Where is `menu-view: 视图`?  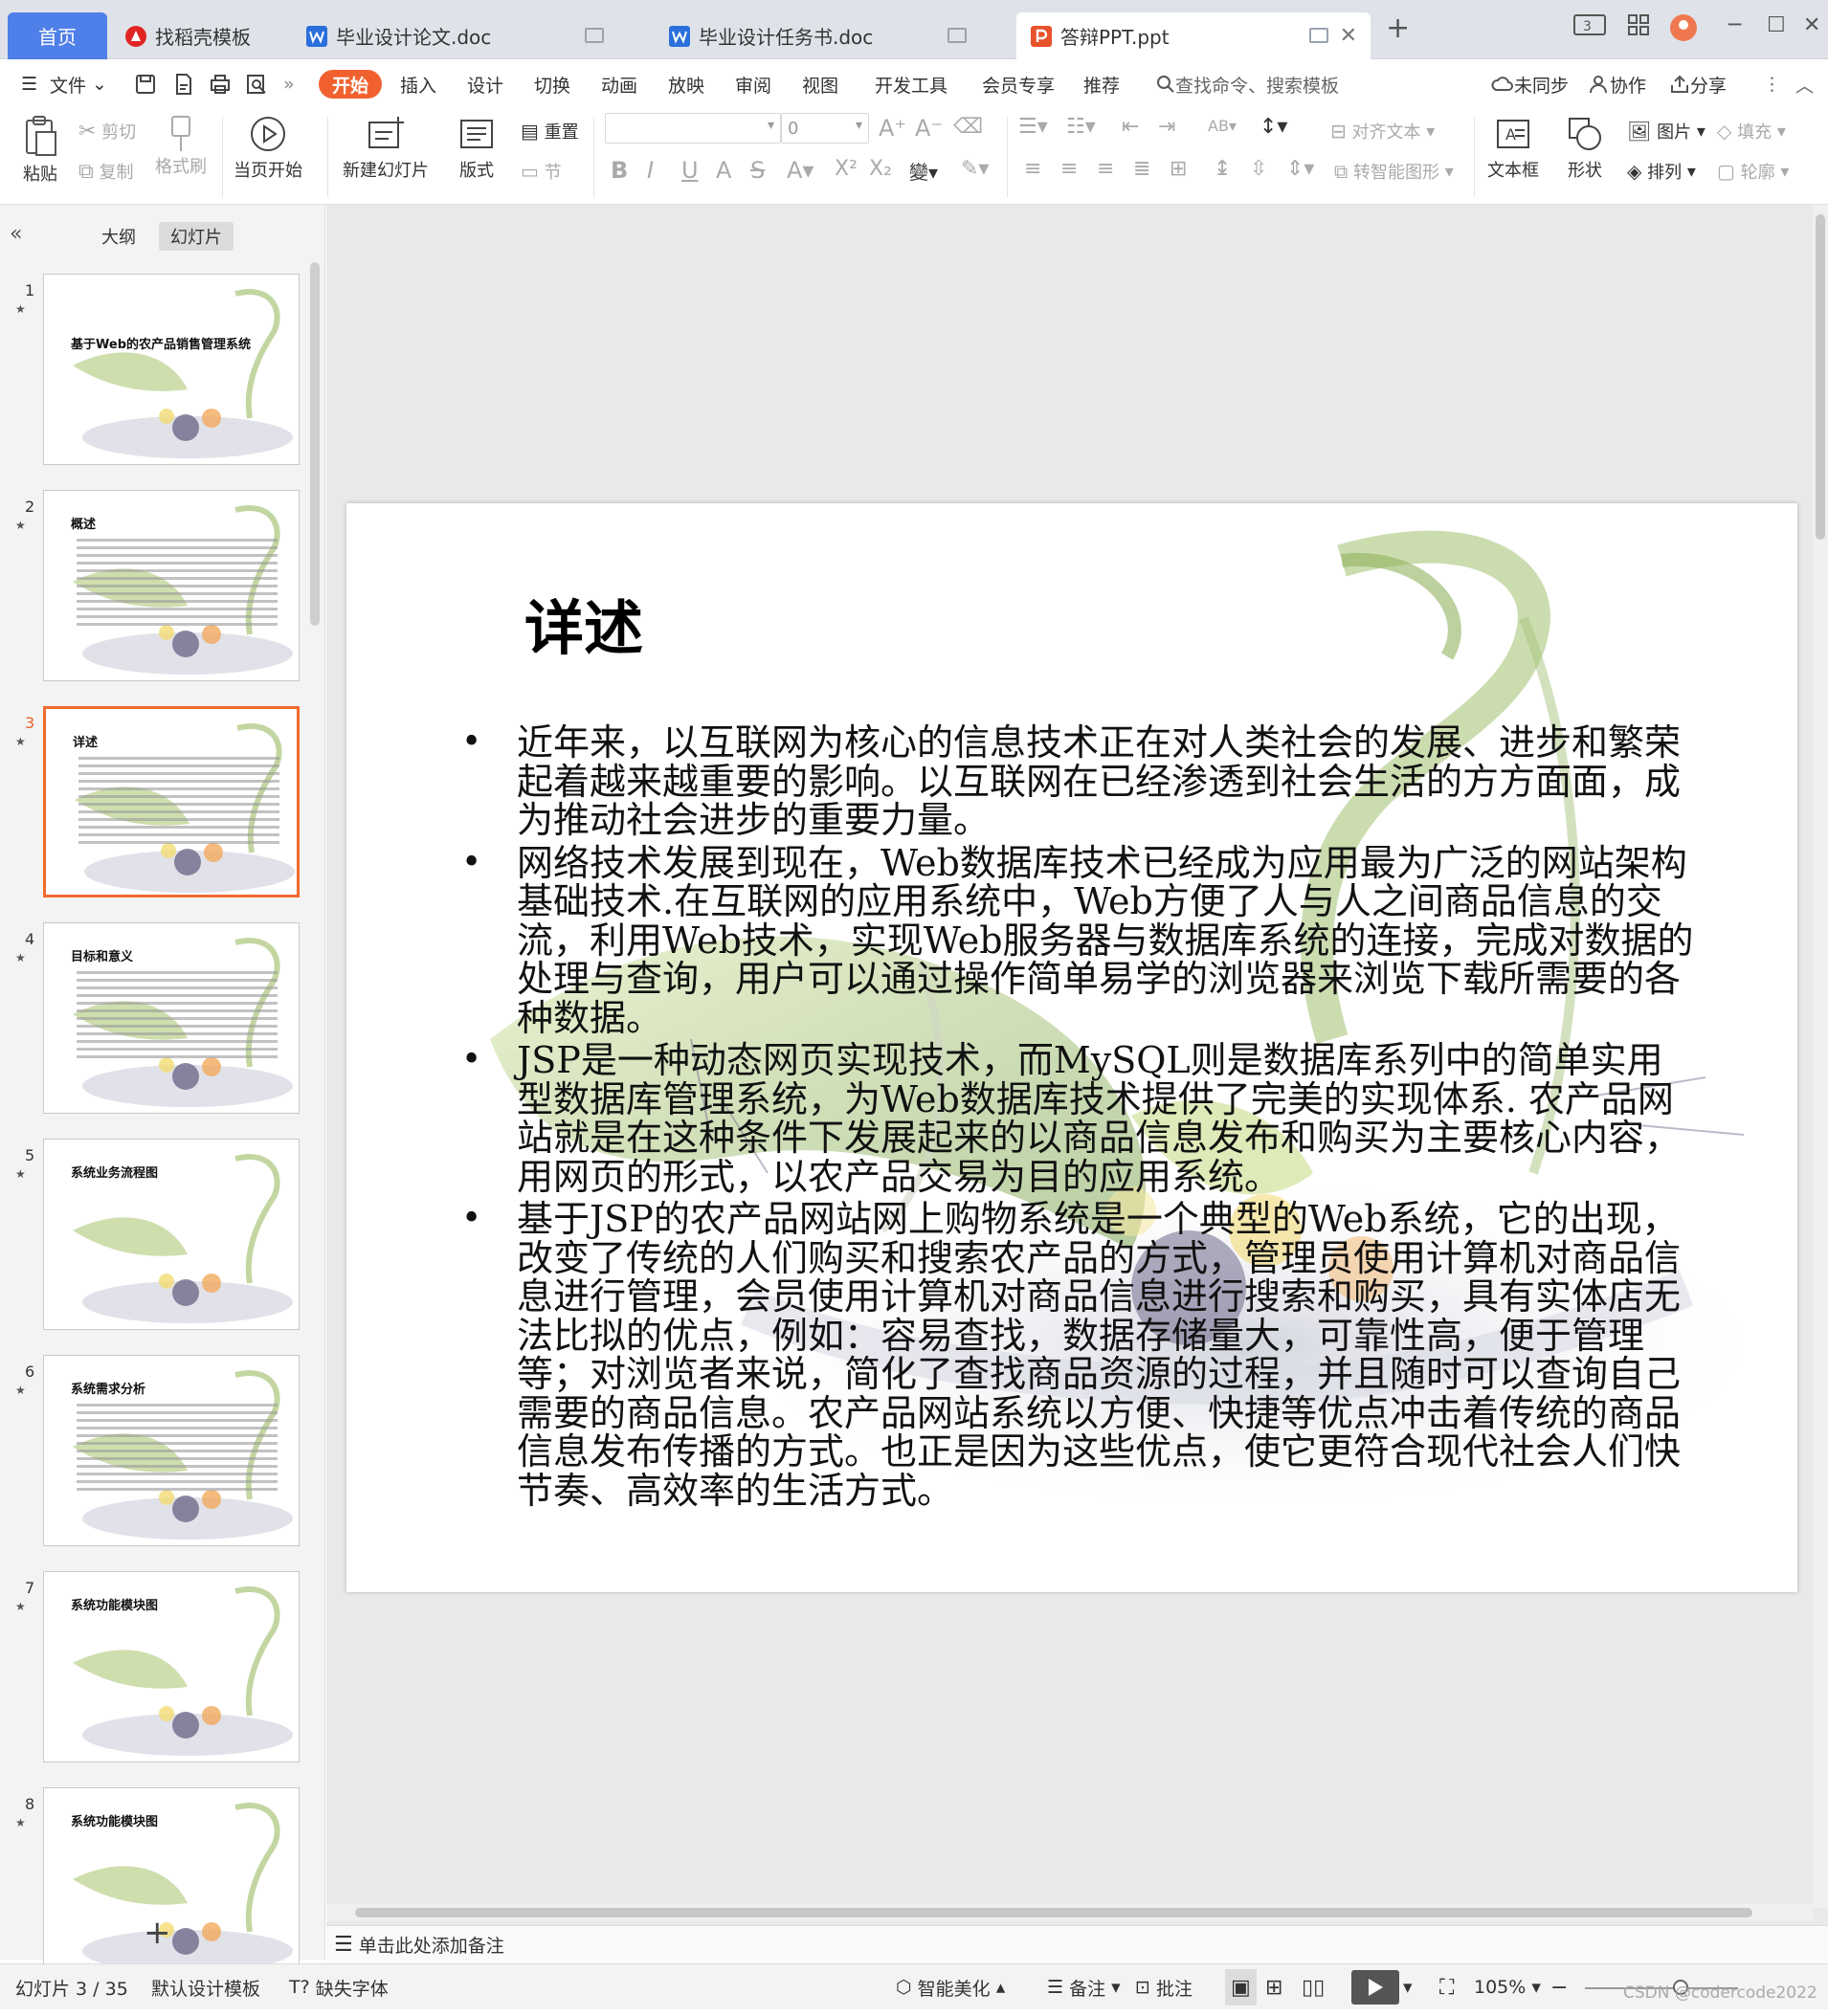 menu-view: 视图 is located at coordinates (820, 84).